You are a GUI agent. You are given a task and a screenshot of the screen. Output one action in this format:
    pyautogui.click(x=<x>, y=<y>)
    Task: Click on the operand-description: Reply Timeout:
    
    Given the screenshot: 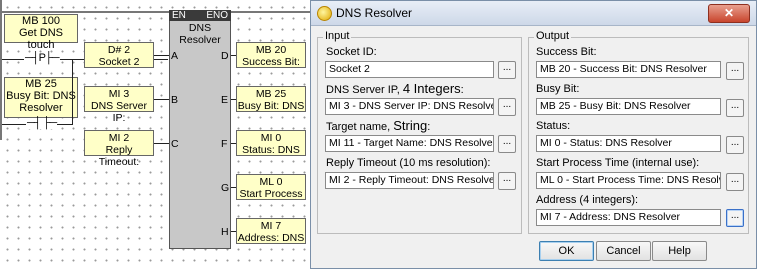 What is the action you would take?
    pyautogui.click(x=119, y=156)
    